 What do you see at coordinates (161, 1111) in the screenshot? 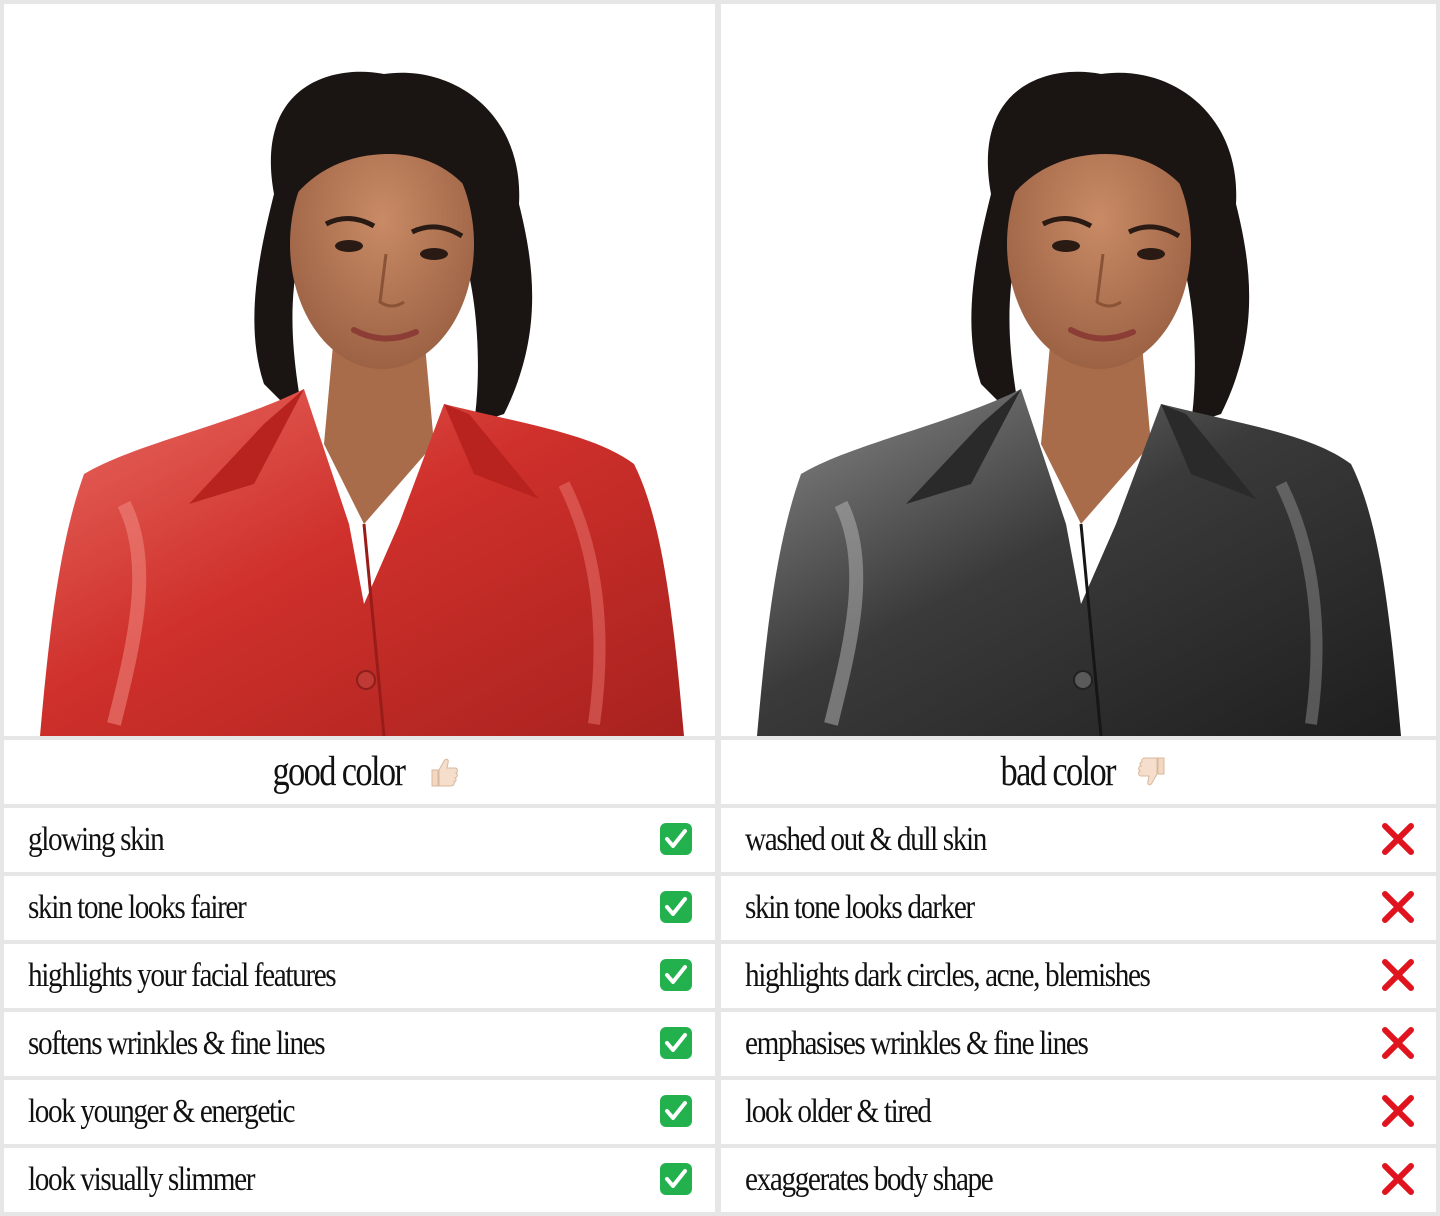
I see `good-item-label: look younger & energetic` at bounding box center [161, 1111].